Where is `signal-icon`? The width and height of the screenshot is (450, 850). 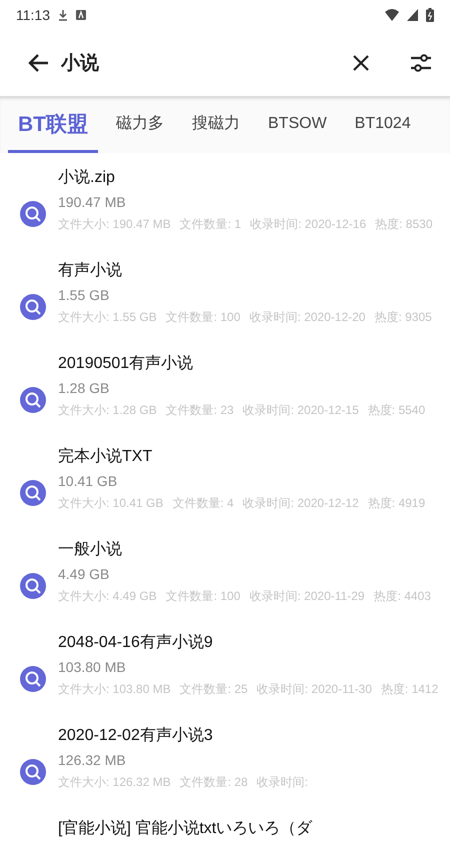
signal-icon is located at coordinates (412, 15).